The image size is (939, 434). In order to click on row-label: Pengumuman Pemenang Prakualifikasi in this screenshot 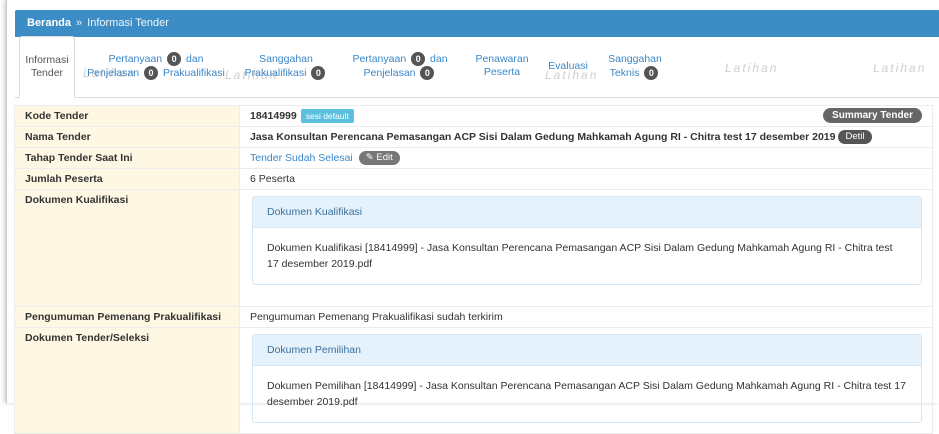, I will do `click(127, 317)`.